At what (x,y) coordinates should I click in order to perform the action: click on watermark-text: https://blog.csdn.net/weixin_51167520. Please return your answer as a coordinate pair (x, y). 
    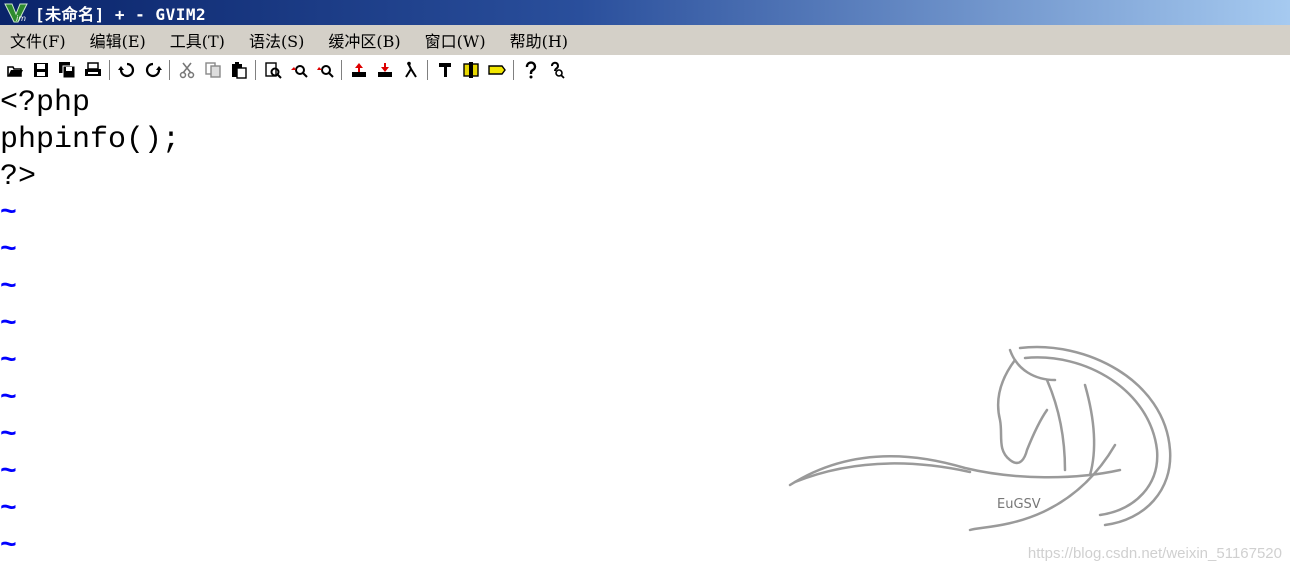
    Looking at the image, I should click on (1154, 553).